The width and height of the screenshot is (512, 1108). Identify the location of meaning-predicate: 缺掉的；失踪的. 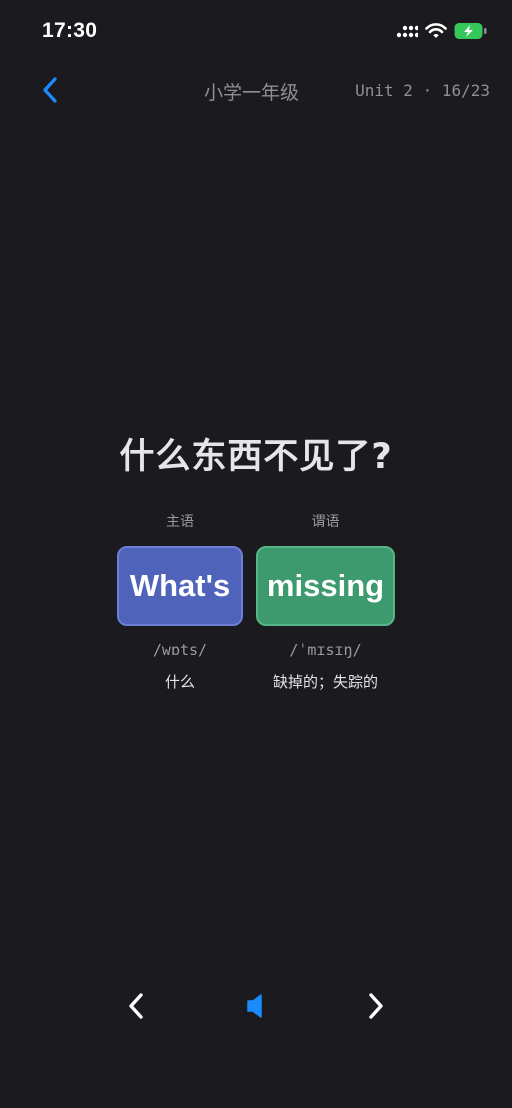
(325, 682).